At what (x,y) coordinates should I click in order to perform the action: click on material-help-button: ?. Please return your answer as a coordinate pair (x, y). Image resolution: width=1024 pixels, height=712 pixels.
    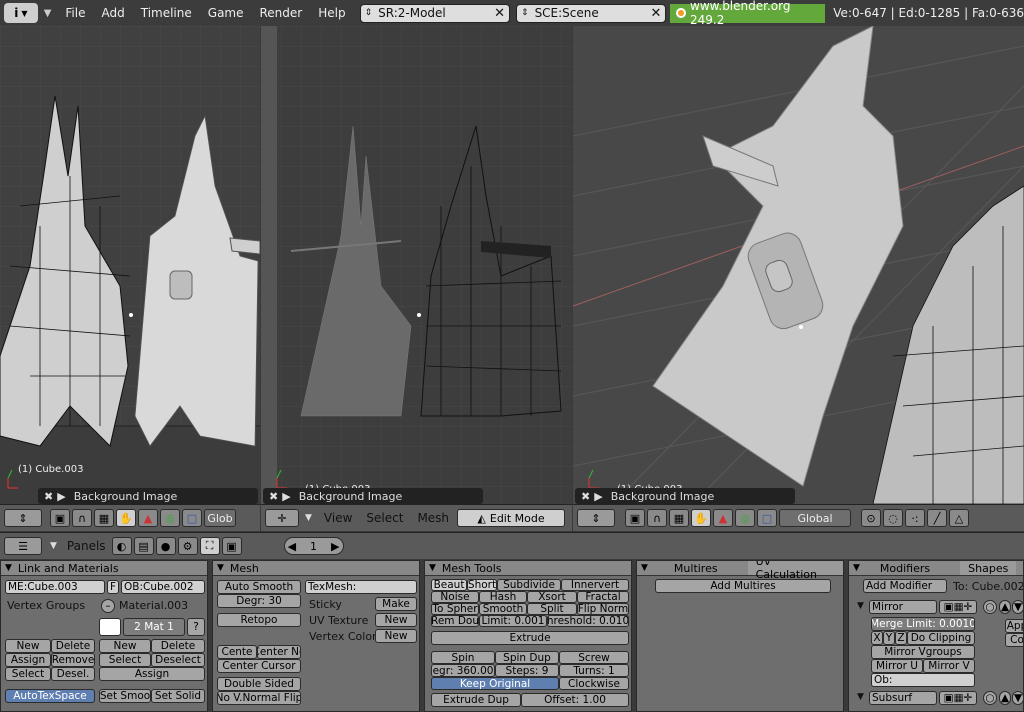
    Looking at the image, I should click on (196, 627).